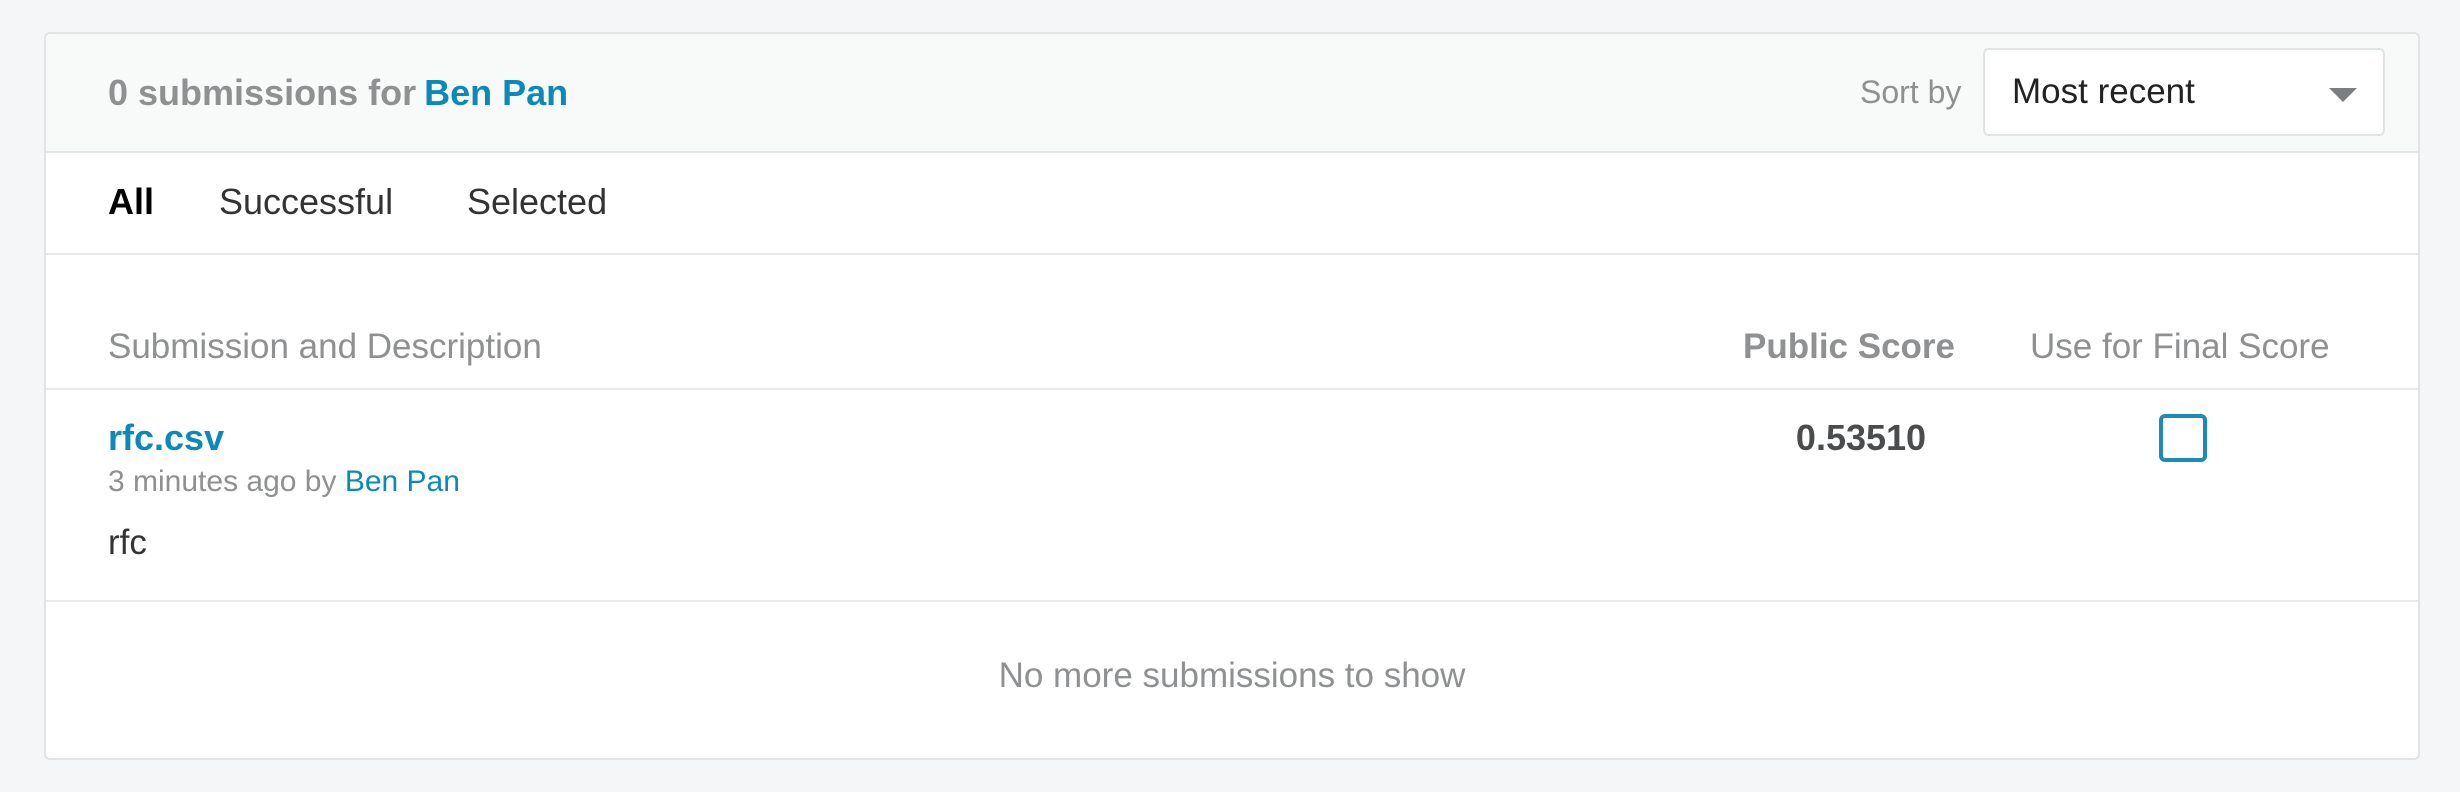 This screenshot has width=2460, height=792. I want to click on column-header-final-score: Use for Final Score, so click(2180, 346).